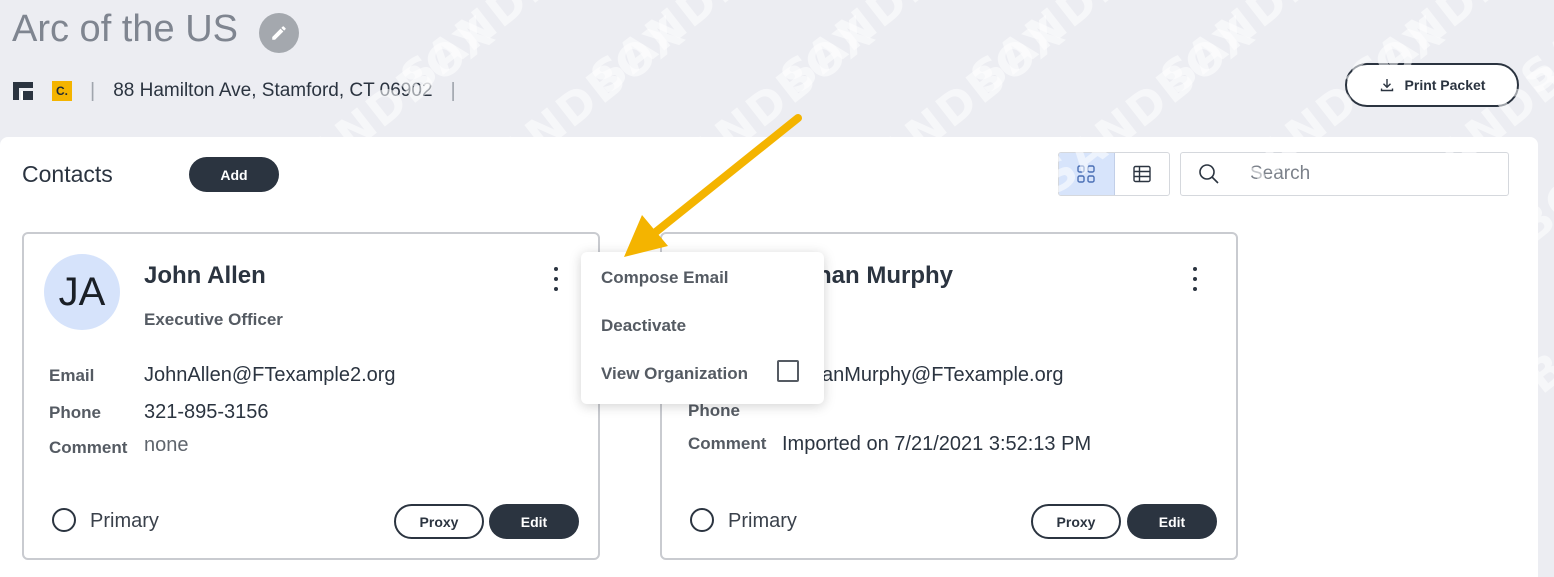 The width and height of the screenshot is (1554, 577). I want to click on annotation-arrow-icon, so click(713, 185).